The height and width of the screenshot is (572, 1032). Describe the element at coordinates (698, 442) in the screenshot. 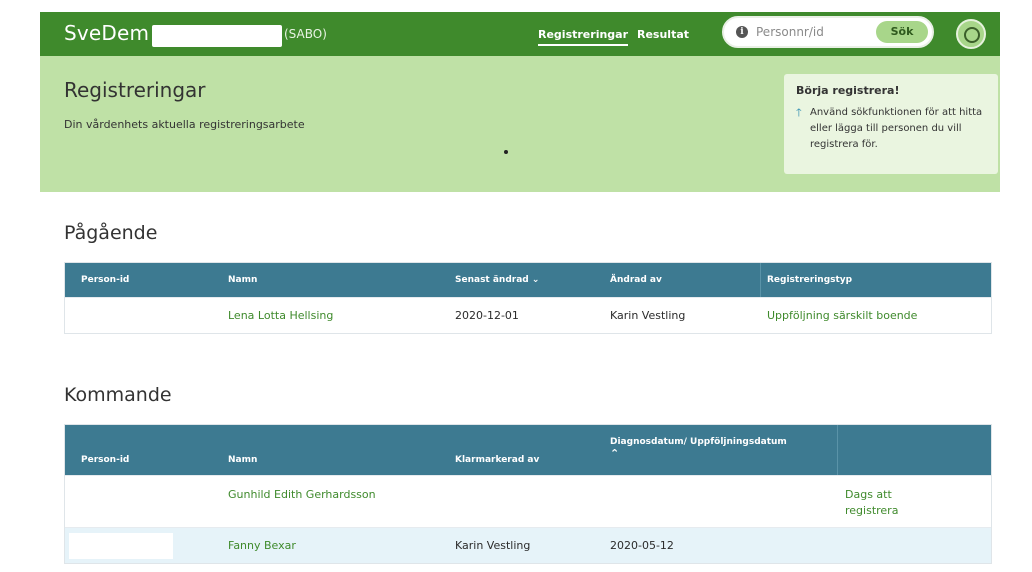

I see `col-date-label: Diagnosdatum/ Uppföljningsdatum` at that location.